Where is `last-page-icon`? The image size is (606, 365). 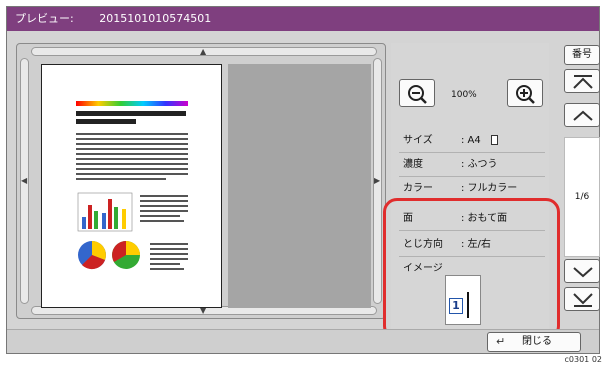 last-page-icon is located at coordinates (583, 300).